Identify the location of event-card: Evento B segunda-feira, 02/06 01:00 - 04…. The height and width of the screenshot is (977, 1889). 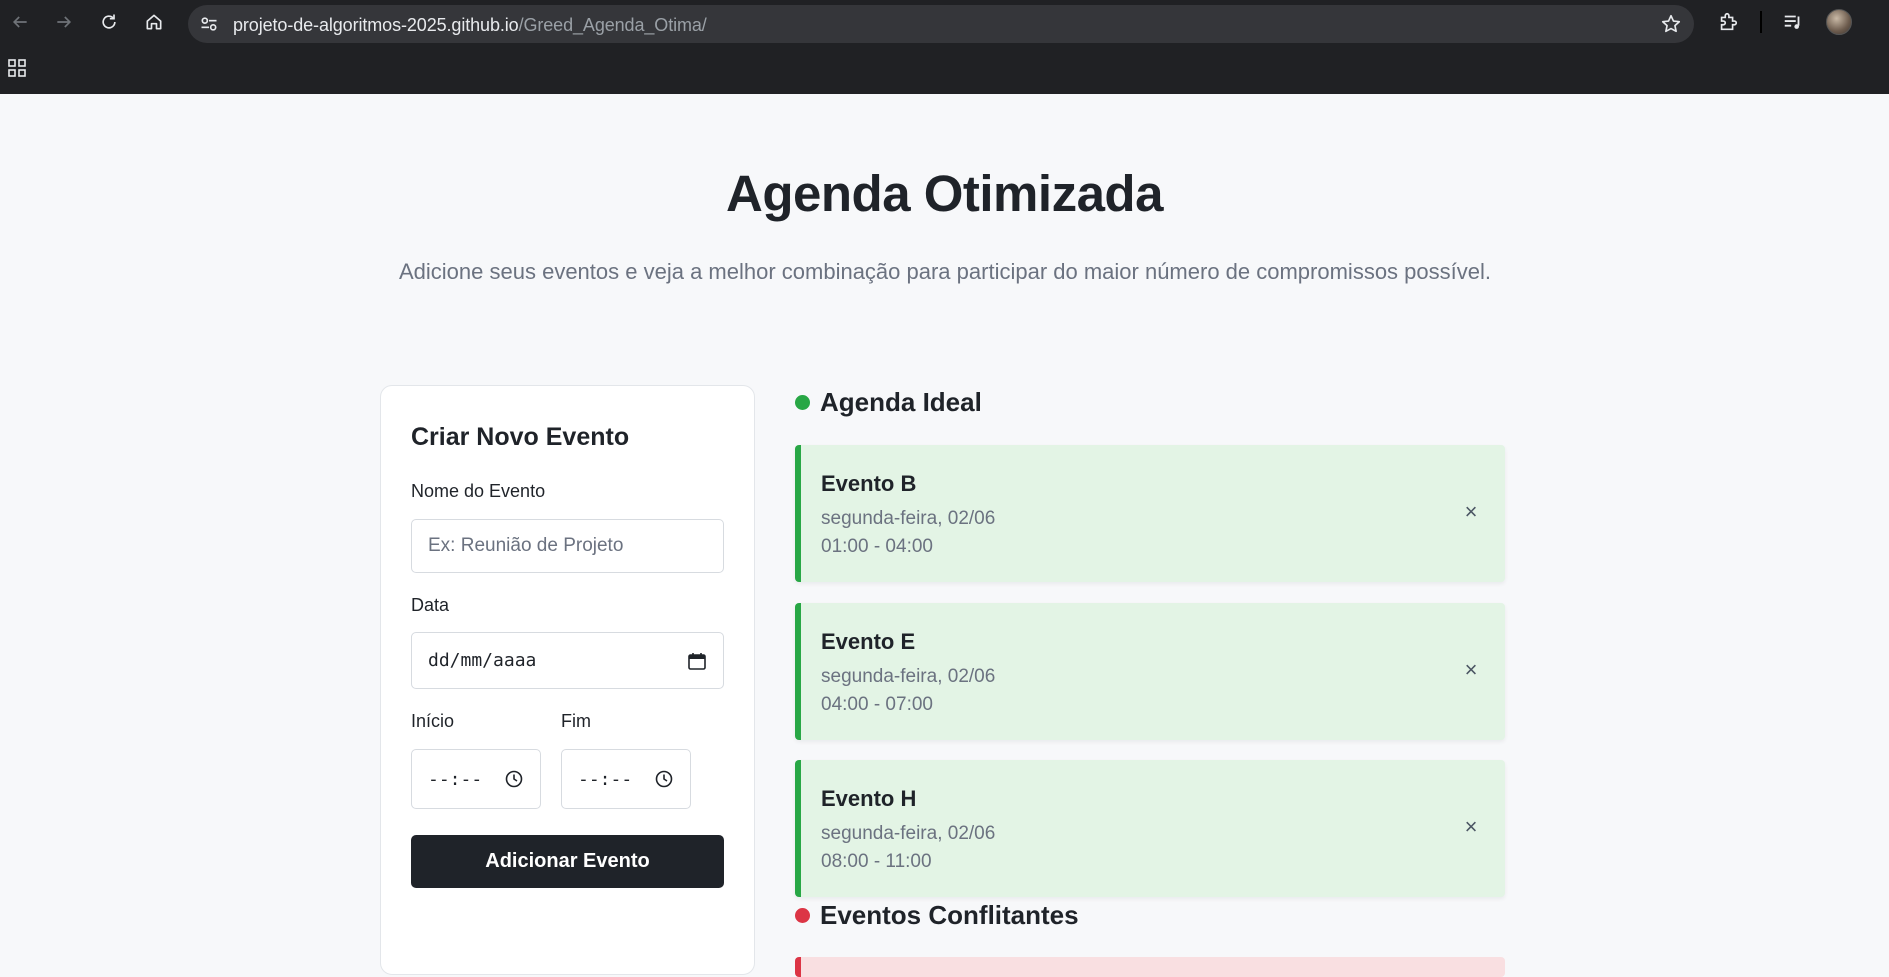
(1150, 513).